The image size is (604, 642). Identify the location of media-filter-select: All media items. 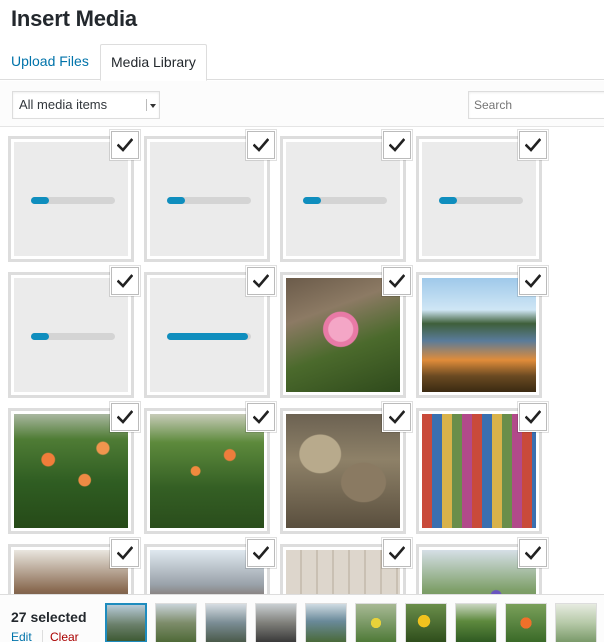
(86, 105).